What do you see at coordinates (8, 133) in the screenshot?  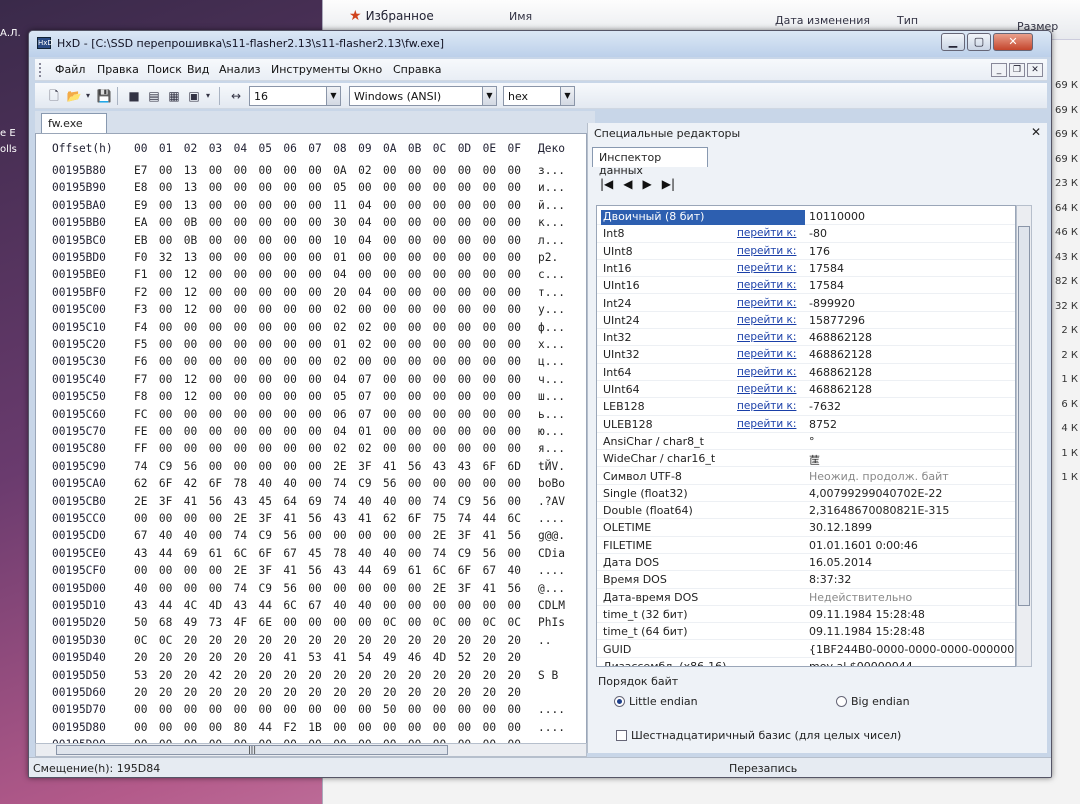 I see `desktop-icon-label: е Е` at bounding box center [8, 133].